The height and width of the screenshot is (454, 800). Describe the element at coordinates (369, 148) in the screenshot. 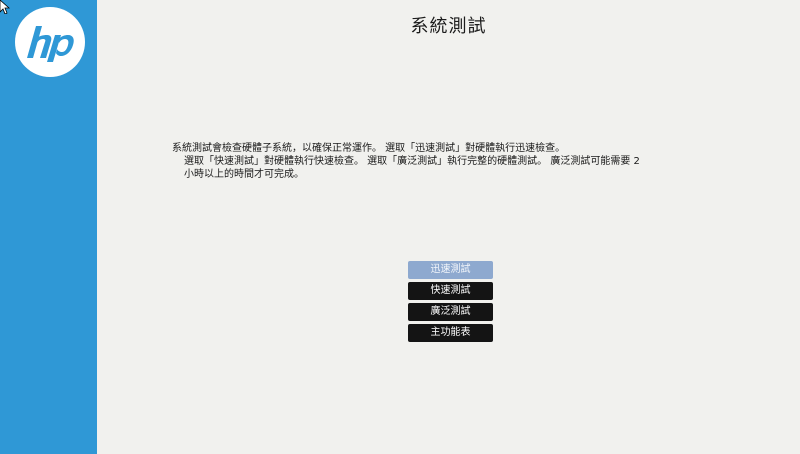

I see `description-line-1: 系統測試會檢查硬體子系統，以確保正常運作。 選取「迅速測試」對硬體執行迅速檢查。` at that location.